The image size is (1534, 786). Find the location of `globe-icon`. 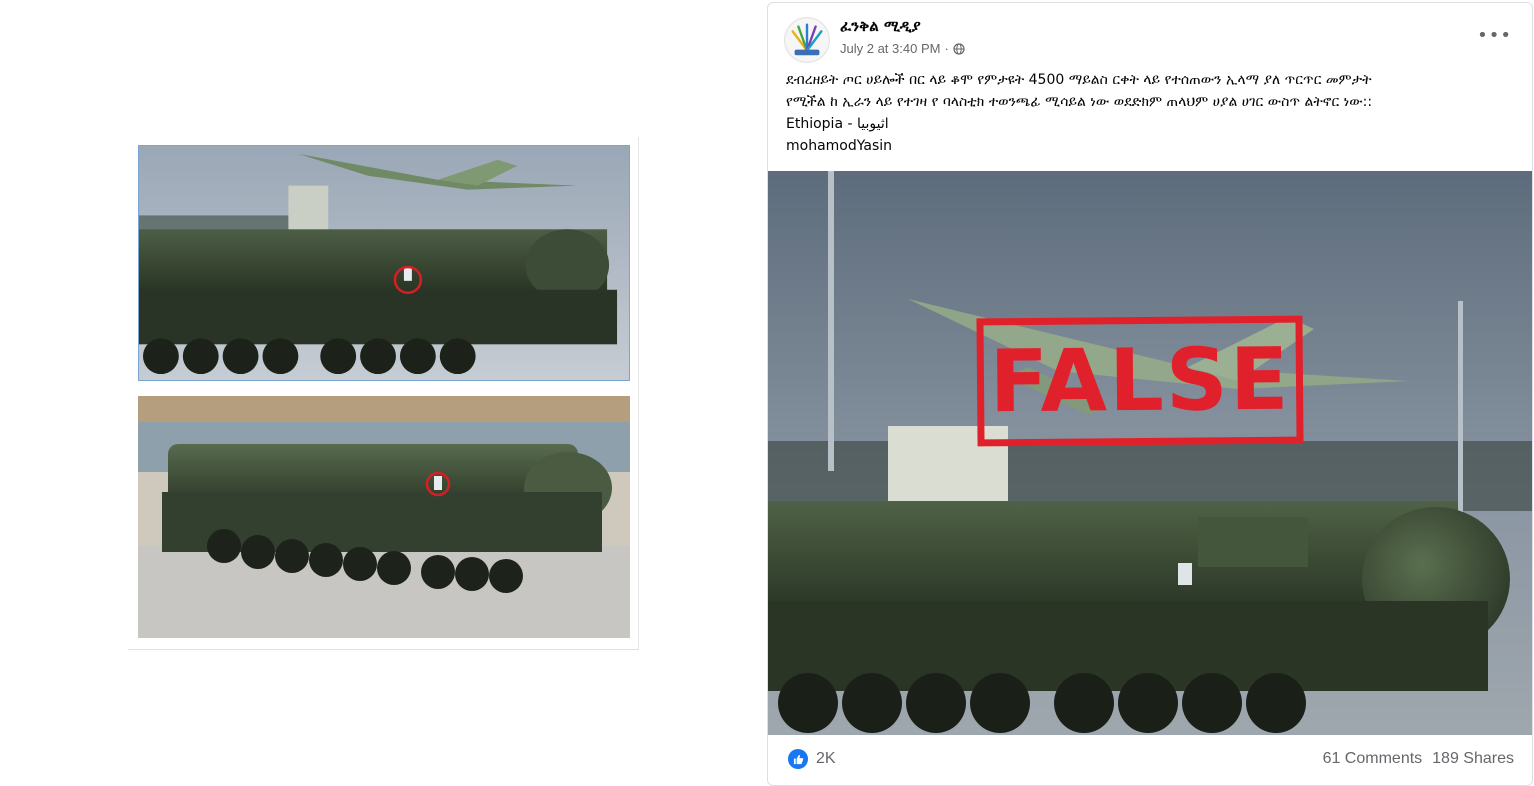

globe-icon is located at coordinates (959, 48).